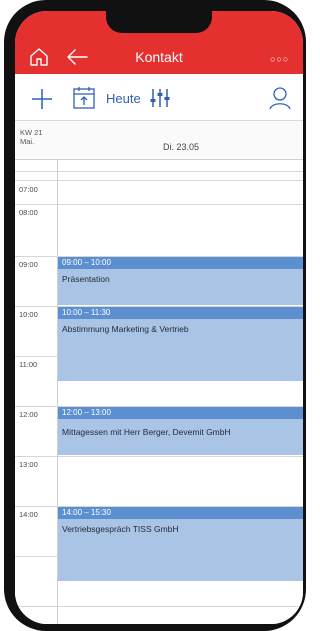 Image resolution: width=320 pixels, height=631 pixels. I want to click on toolbar: Heute, so click(159, 97).